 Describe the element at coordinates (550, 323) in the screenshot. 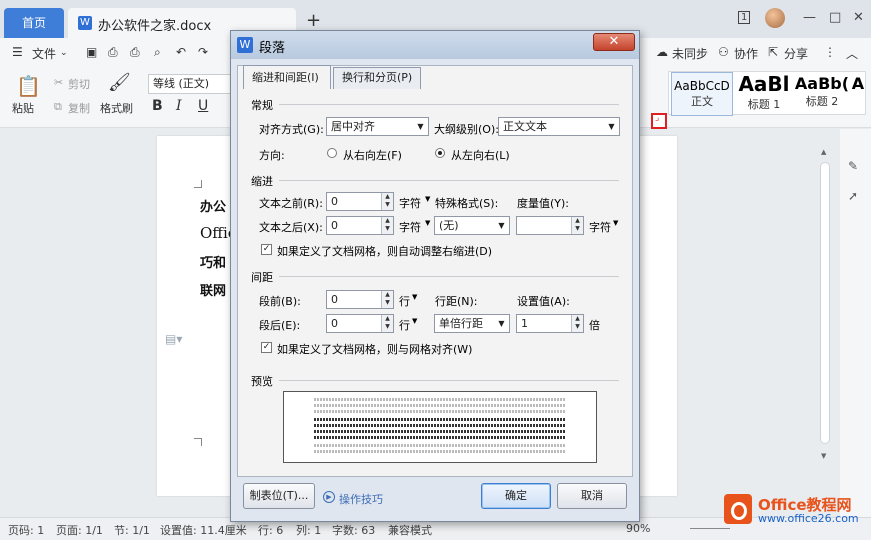

I see `setting-value-input: 1 ▲ ▼` at that location.